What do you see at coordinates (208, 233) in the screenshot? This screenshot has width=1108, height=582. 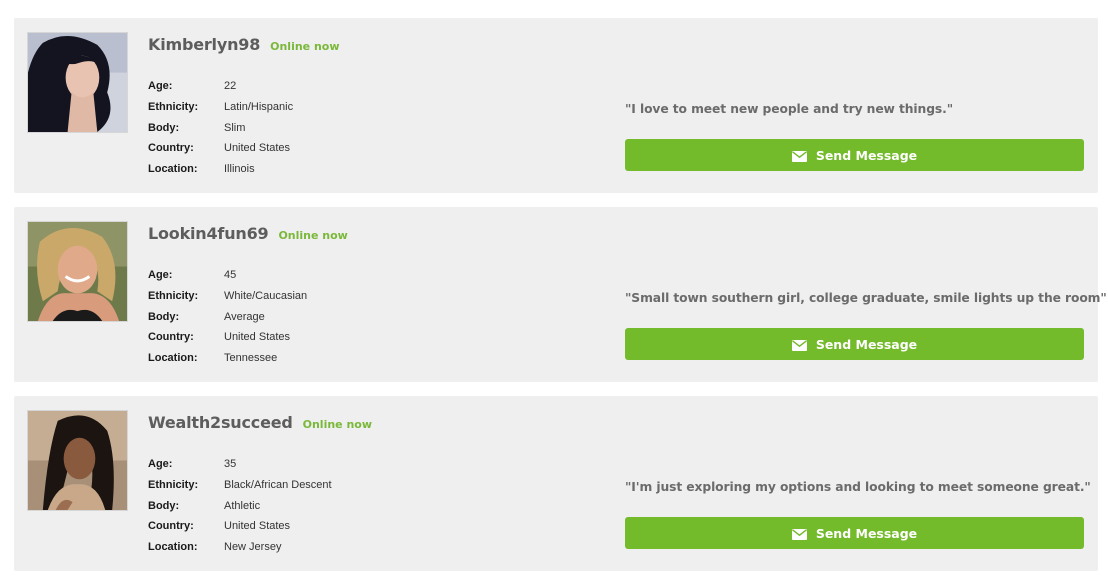 I see `username: Lookin4fun69` at bounding box center [208, 233].